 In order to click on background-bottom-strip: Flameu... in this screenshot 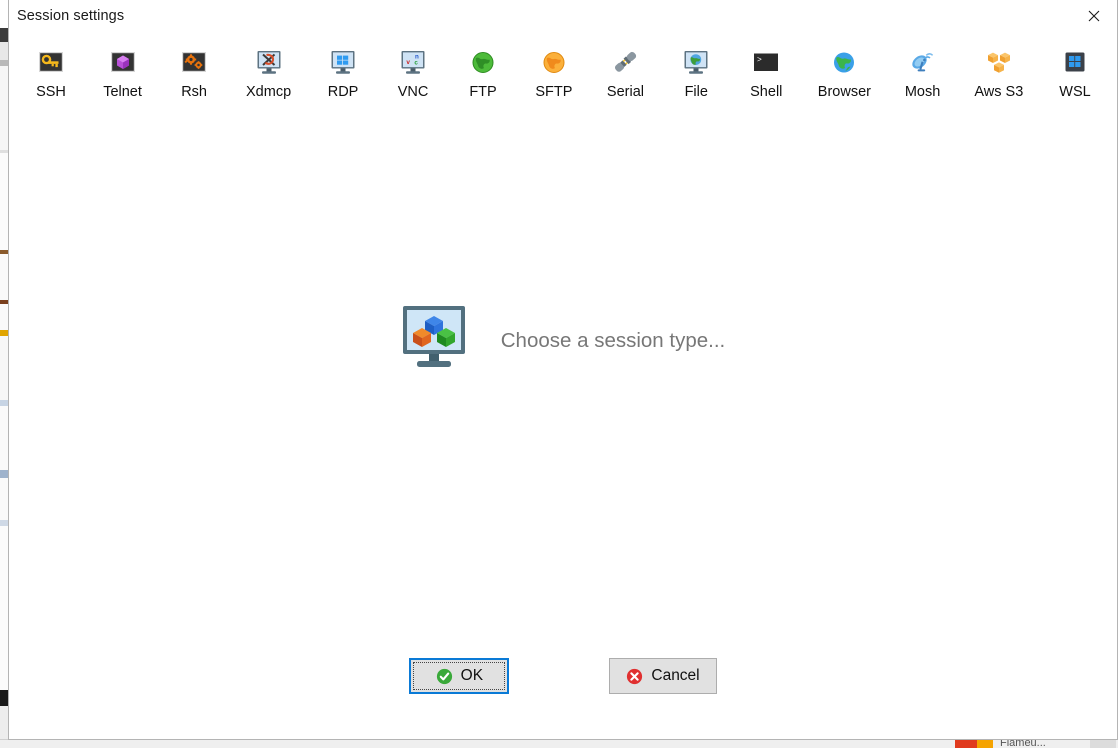, I will do `click(559, 743)`.